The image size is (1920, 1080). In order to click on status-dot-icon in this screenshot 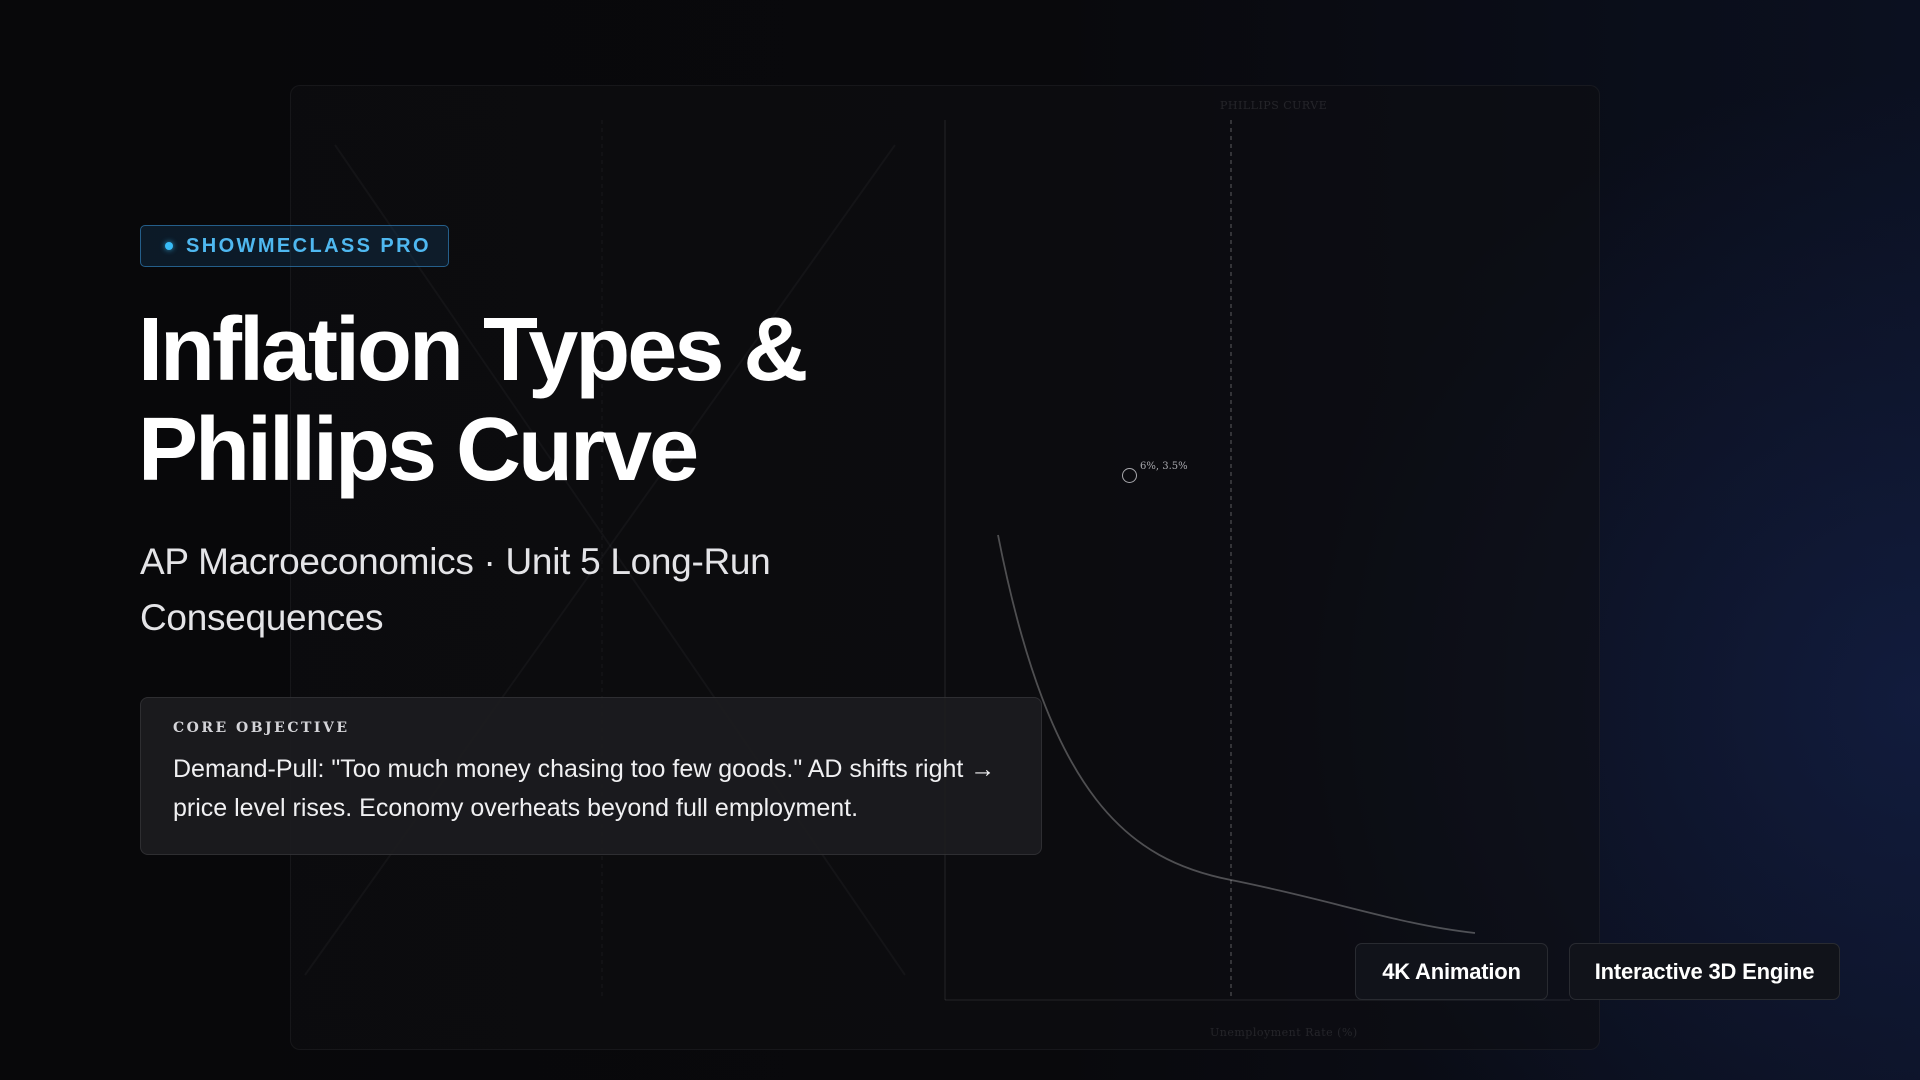, I will do `click(169, 246)`.